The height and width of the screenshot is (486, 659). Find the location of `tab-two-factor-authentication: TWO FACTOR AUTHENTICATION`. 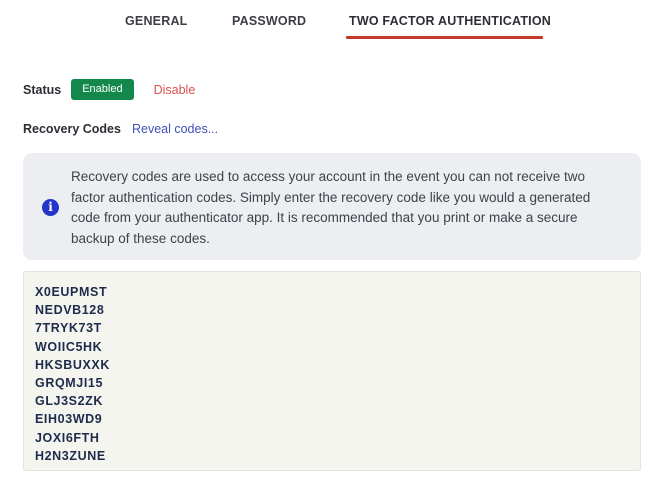

tab-two-factor-authentication: TWO FACTOR AUTHENTICATION is located at coordinates (450, 21).